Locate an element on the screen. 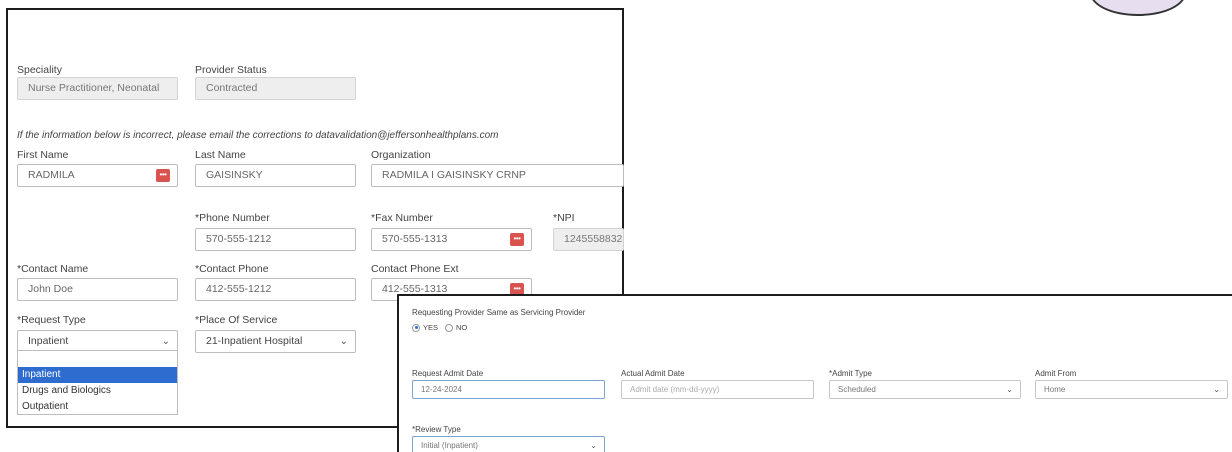 This screenshot has height=452, width=1232. radio-no-label: NO is located at coordinates (462, 327).